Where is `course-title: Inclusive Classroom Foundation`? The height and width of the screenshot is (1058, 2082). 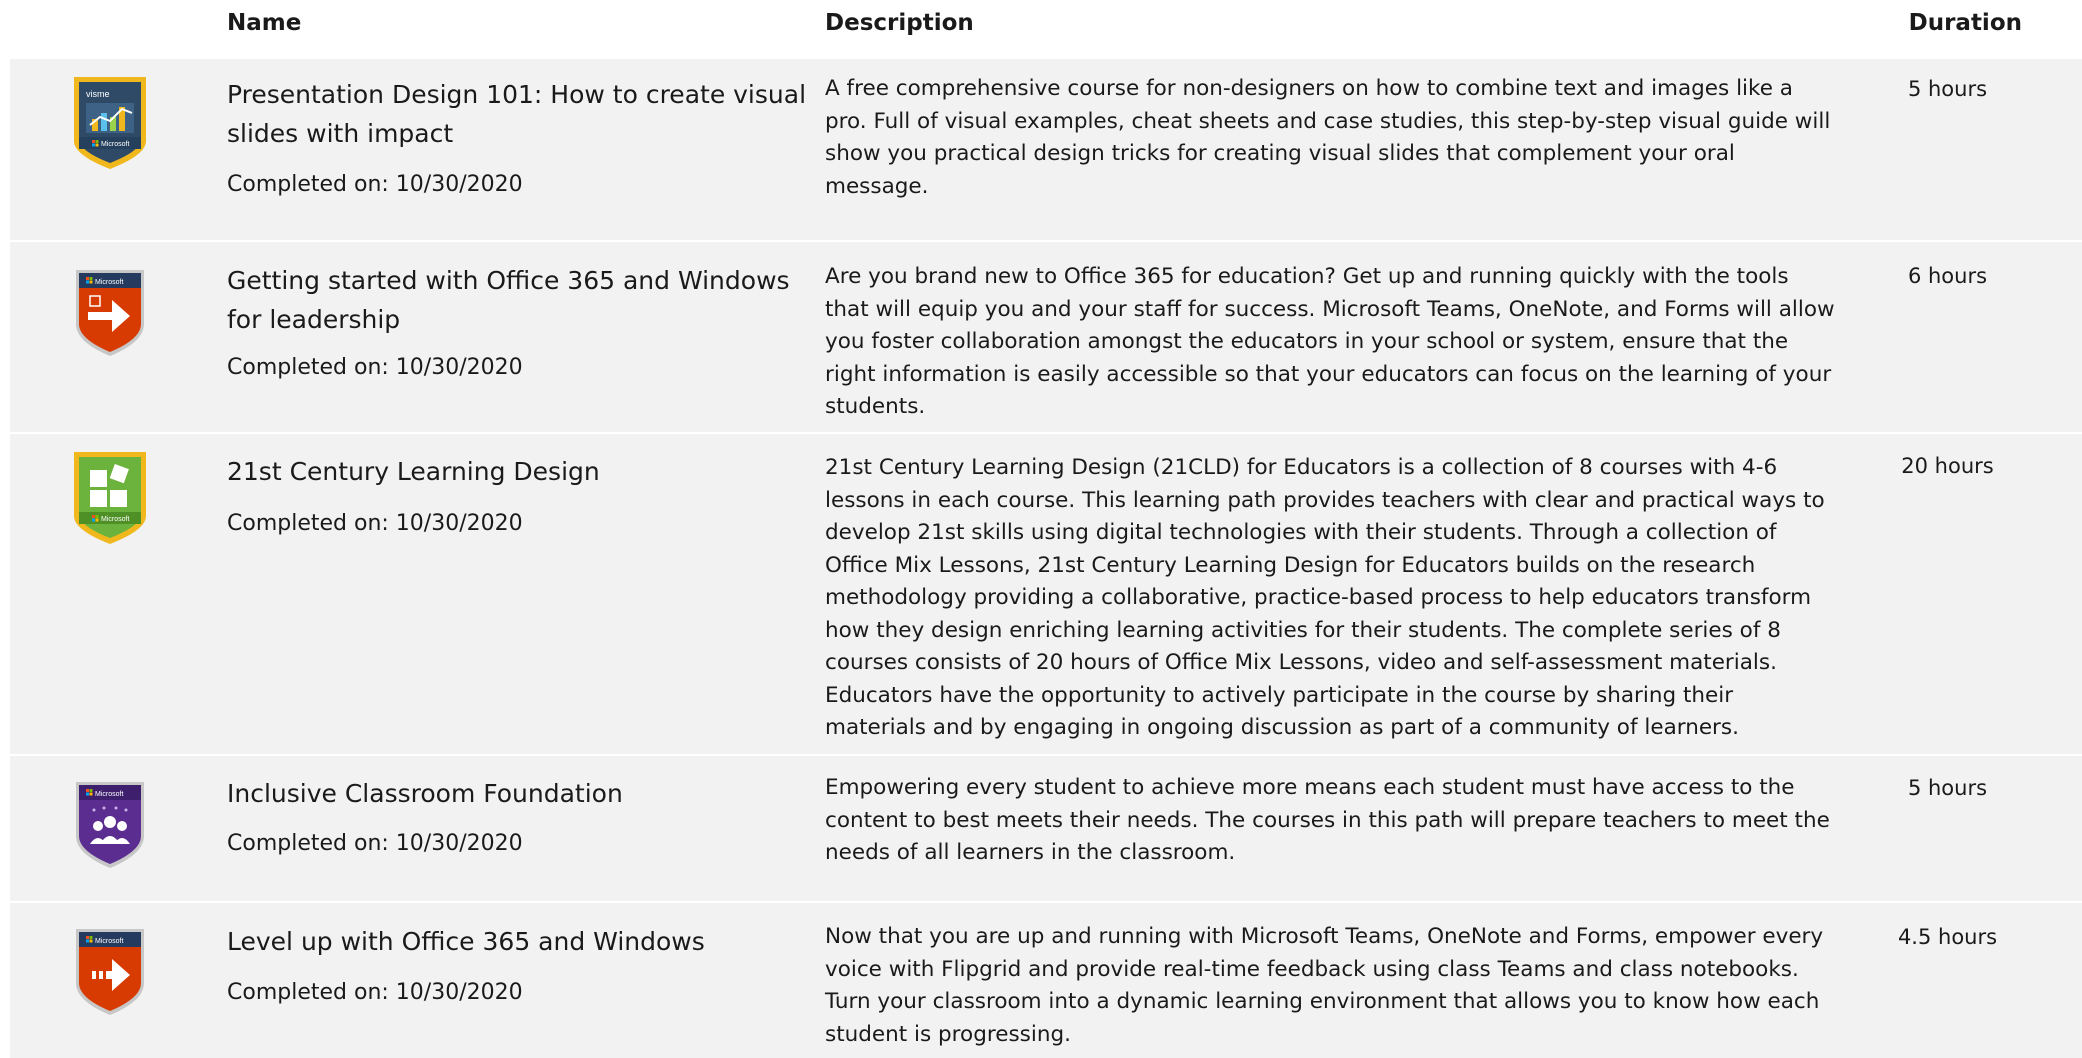
course-title: Inclusive Classroom Foundation is located at coordinates (517, 793).